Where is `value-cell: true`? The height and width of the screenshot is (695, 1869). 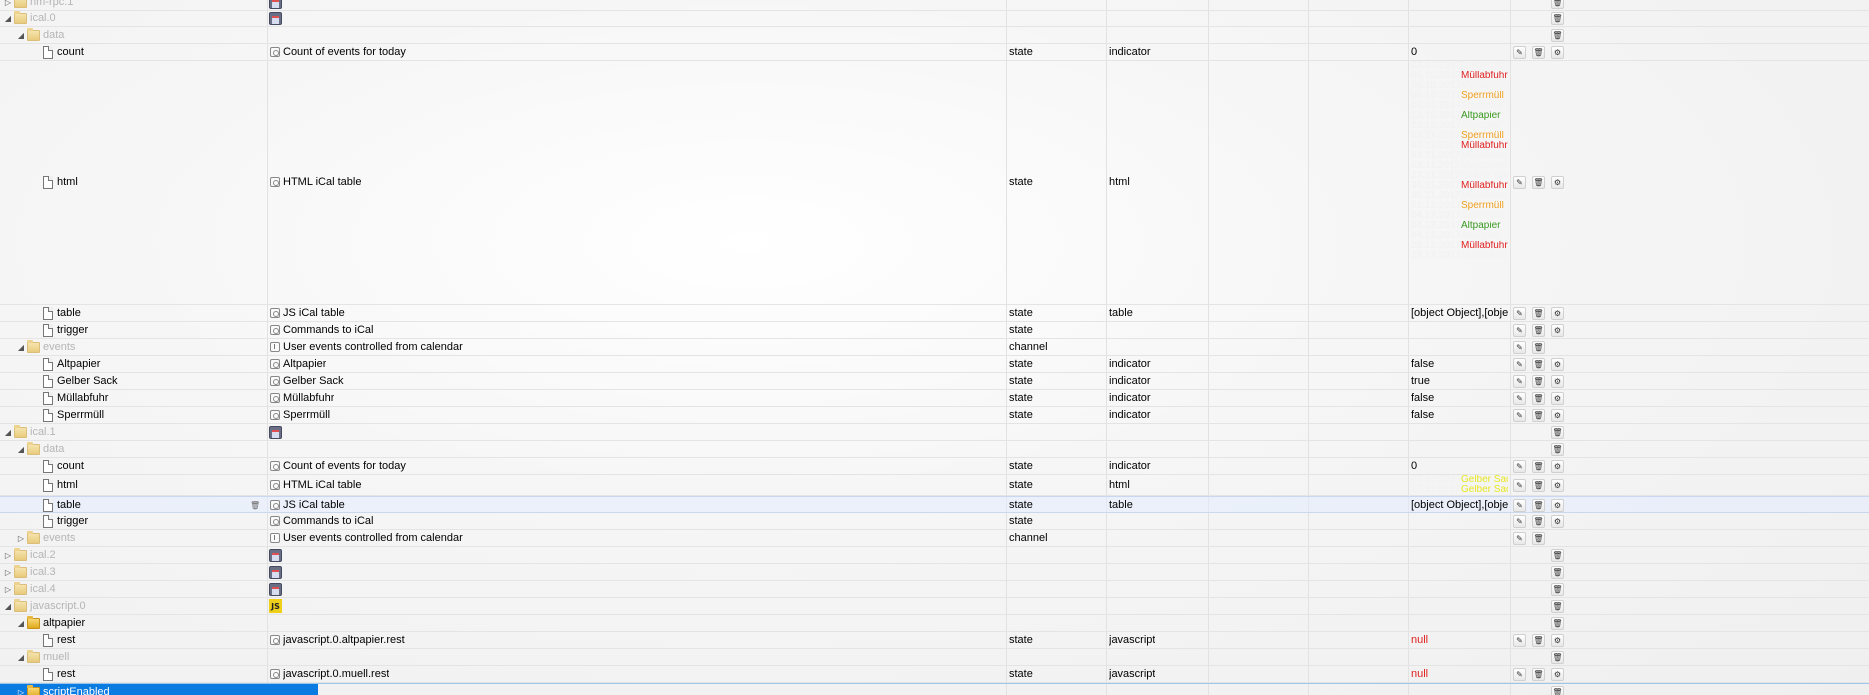 value-cell: true is located at coordinates (1420, 381).